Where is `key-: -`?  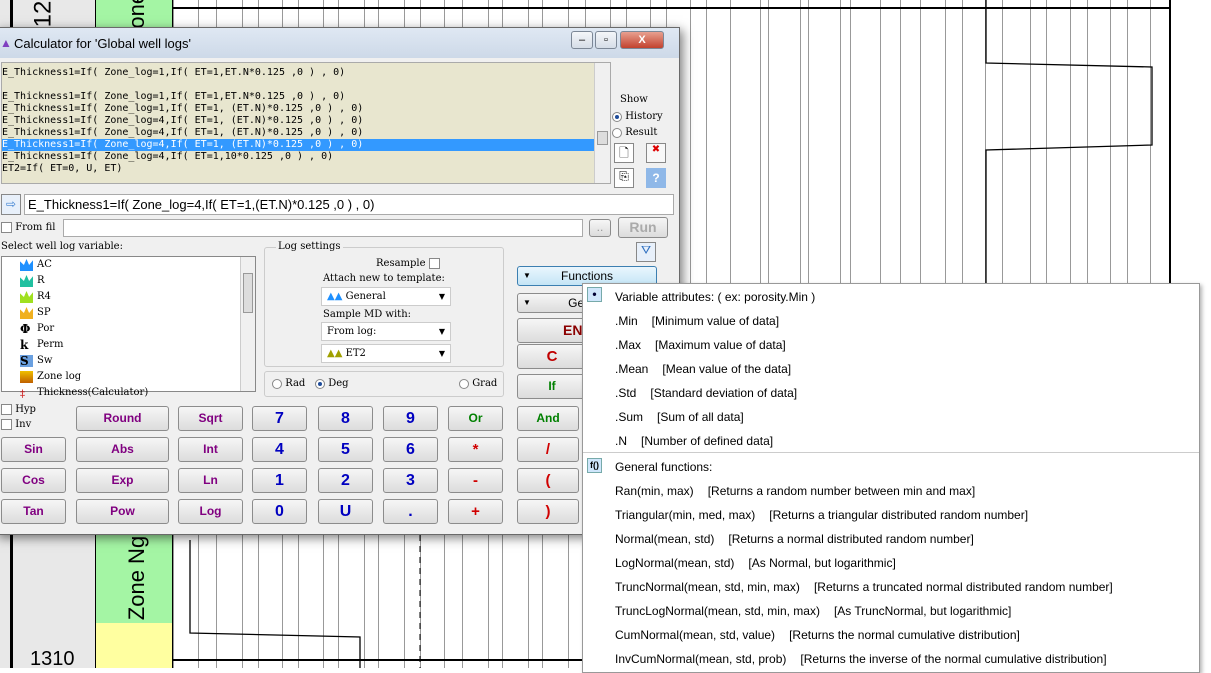 key-: - is located at coordinates (475, 480).